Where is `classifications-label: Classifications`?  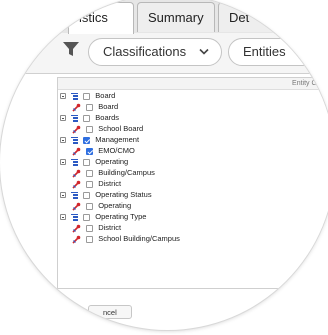
classifications-label: Classifications is located at coordinates (145, 51).